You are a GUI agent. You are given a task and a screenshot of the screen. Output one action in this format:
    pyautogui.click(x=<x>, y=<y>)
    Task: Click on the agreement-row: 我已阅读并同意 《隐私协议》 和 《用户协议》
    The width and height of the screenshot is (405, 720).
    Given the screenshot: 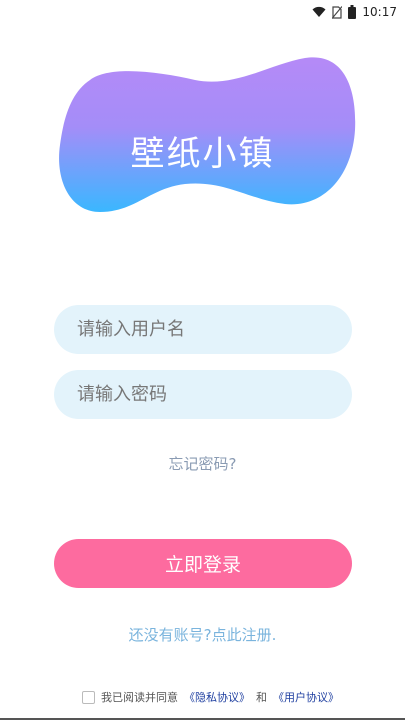 What is the action you would take?
    pyautogui.click(x=210, y=697)
    